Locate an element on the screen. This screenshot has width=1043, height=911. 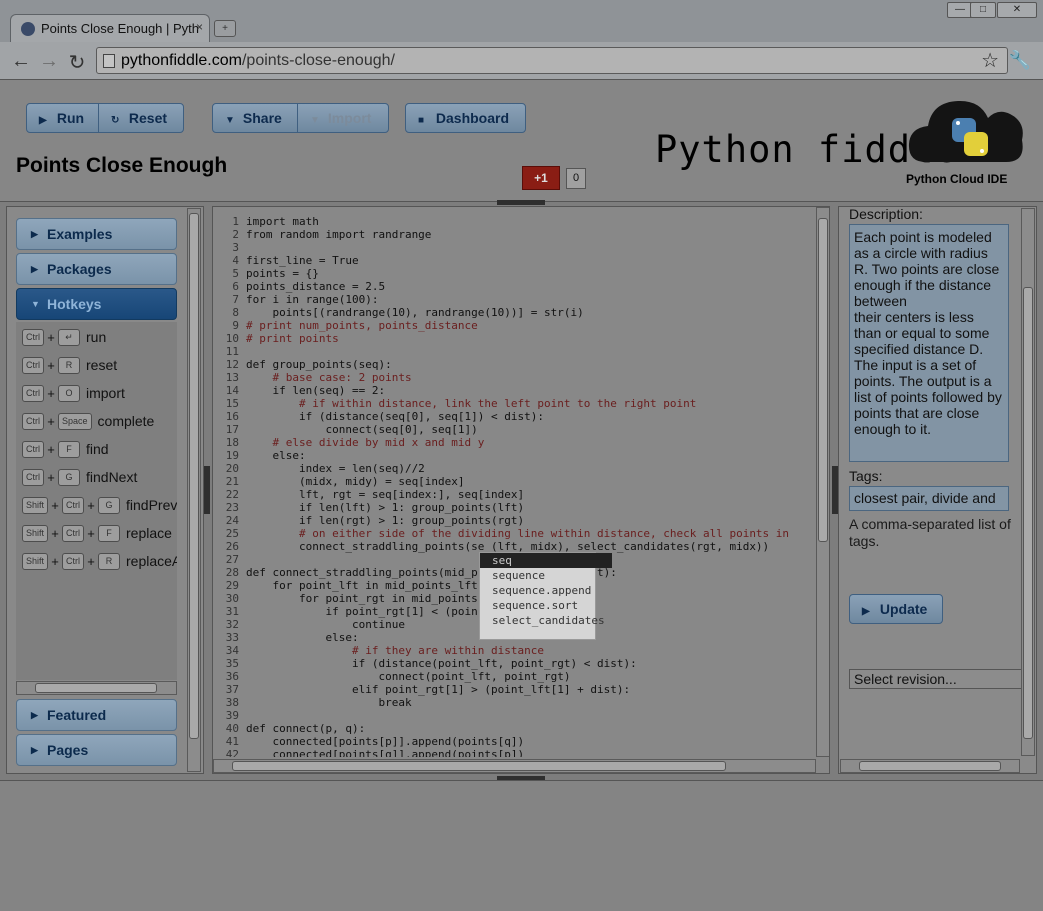
hotkey-label: run is located at coordinates (96, 337).